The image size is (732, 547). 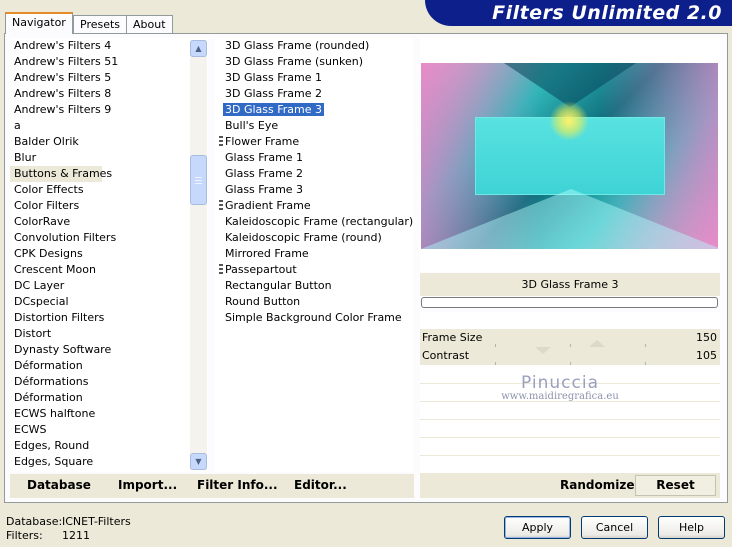 What do you see at coordinates (675, 485) in the screenshot?
I see `reset-button: Reset` at bounding box center [675, 485].